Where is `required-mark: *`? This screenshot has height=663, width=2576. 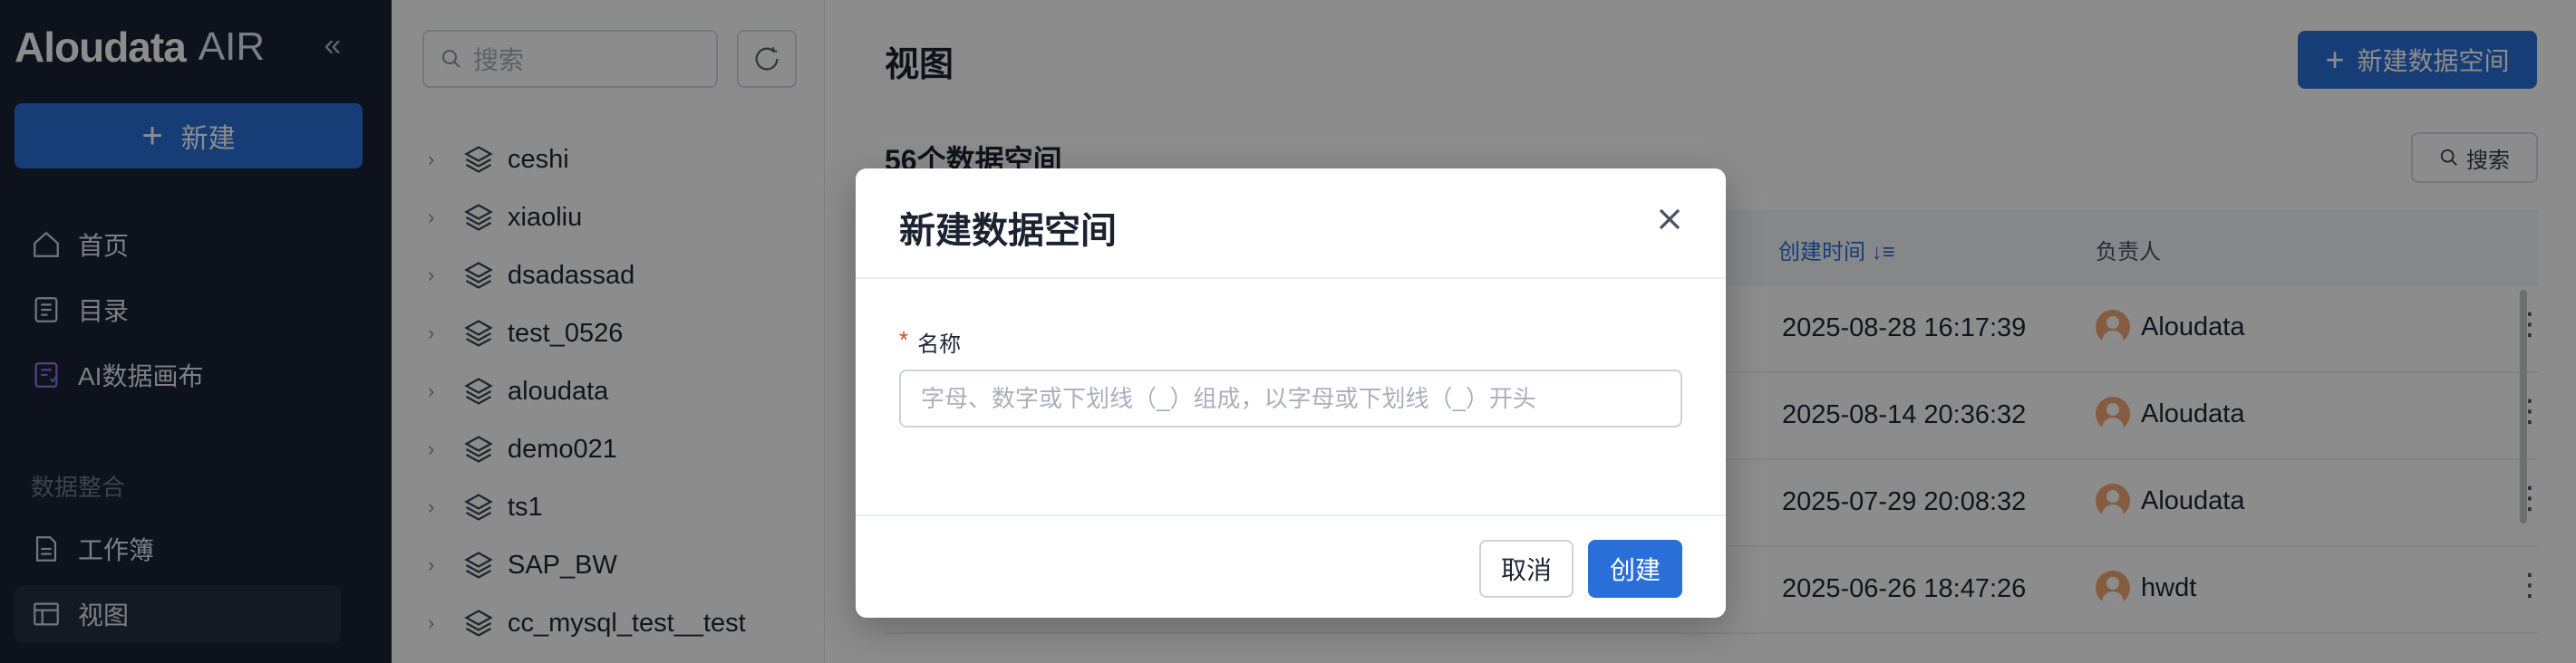
required-mark: * is located at coordinates (904, 339).